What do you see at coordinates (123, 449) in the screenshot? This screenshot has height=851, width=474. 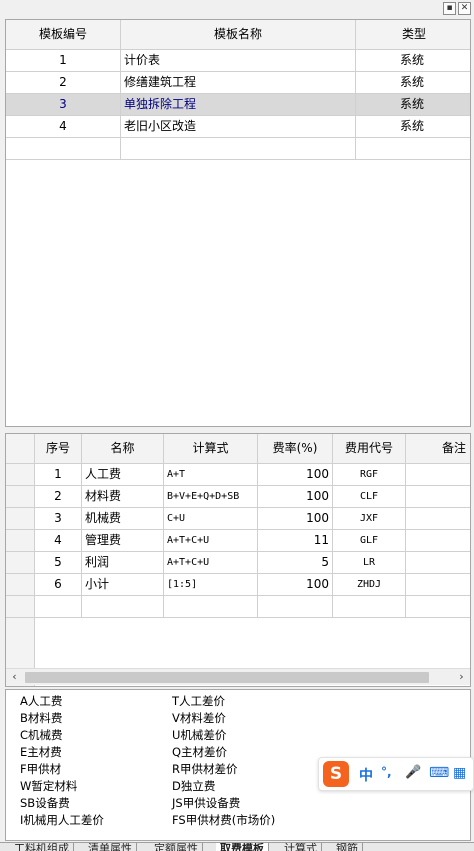 I see `col-header-name: 名称` at bounding box center [123, 449].